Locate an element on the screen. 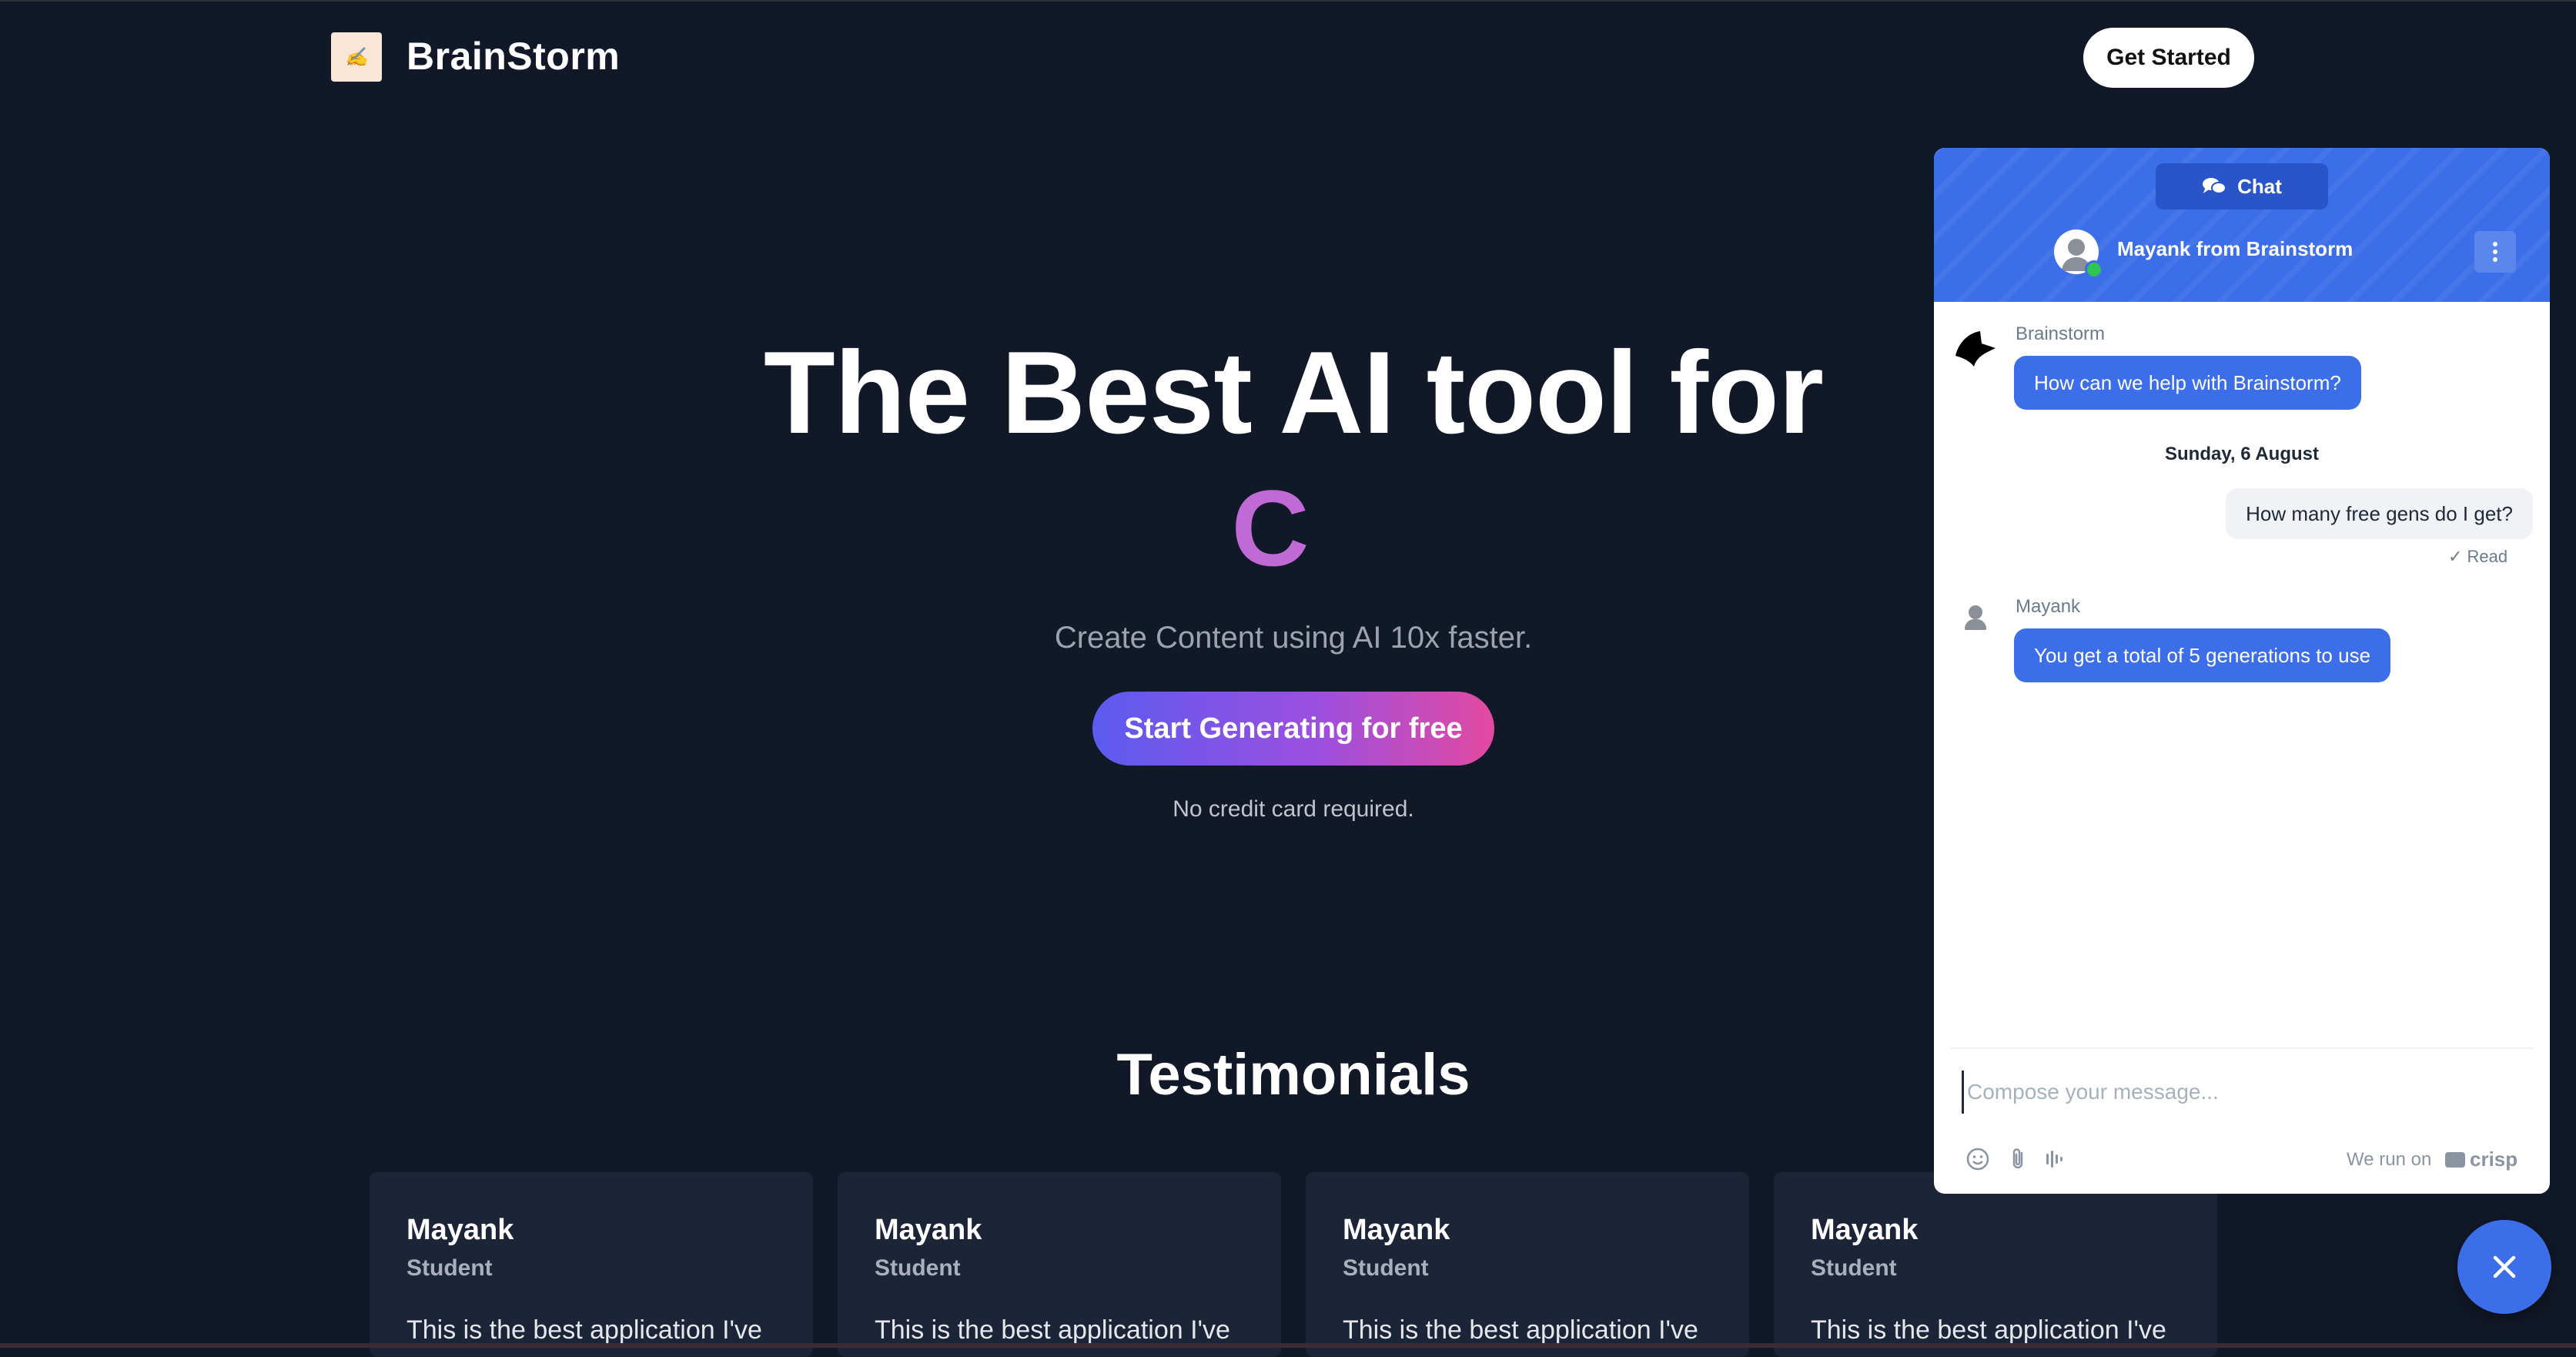  chat-message: You get a total of 5 generations to use is located at coordinates (2203, 655).